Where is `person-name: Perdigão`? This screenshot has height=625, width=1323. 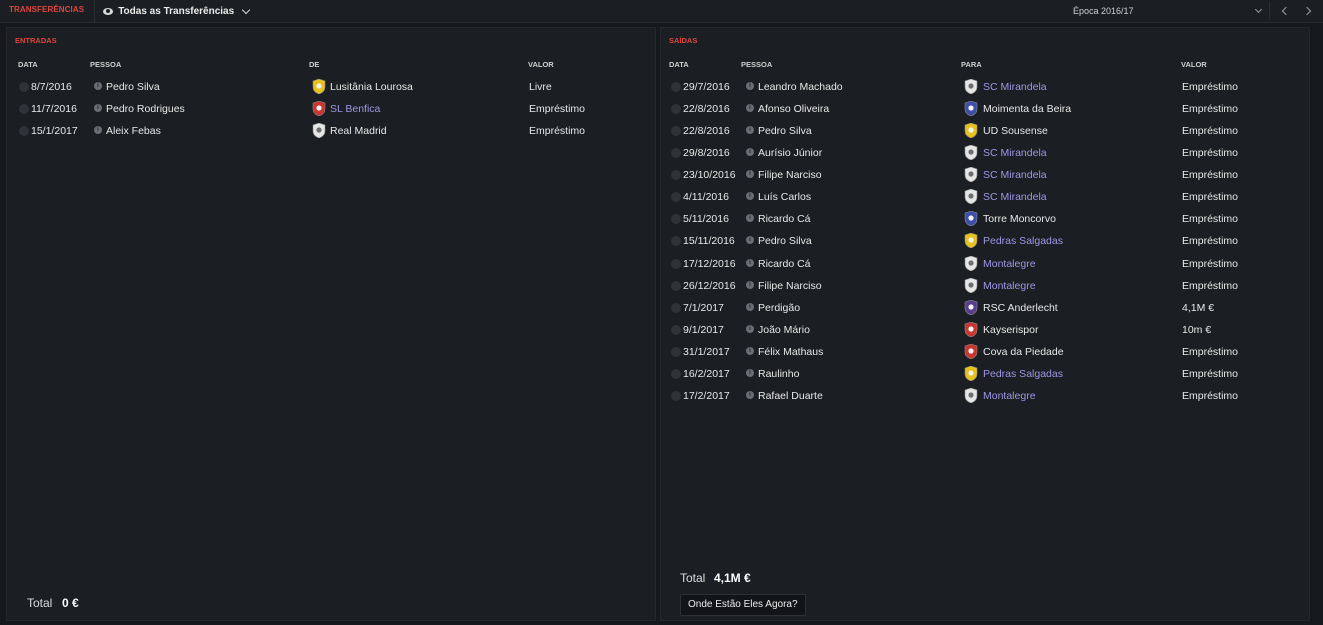
person-name: Perdigão is located at coordinates (779, 308).